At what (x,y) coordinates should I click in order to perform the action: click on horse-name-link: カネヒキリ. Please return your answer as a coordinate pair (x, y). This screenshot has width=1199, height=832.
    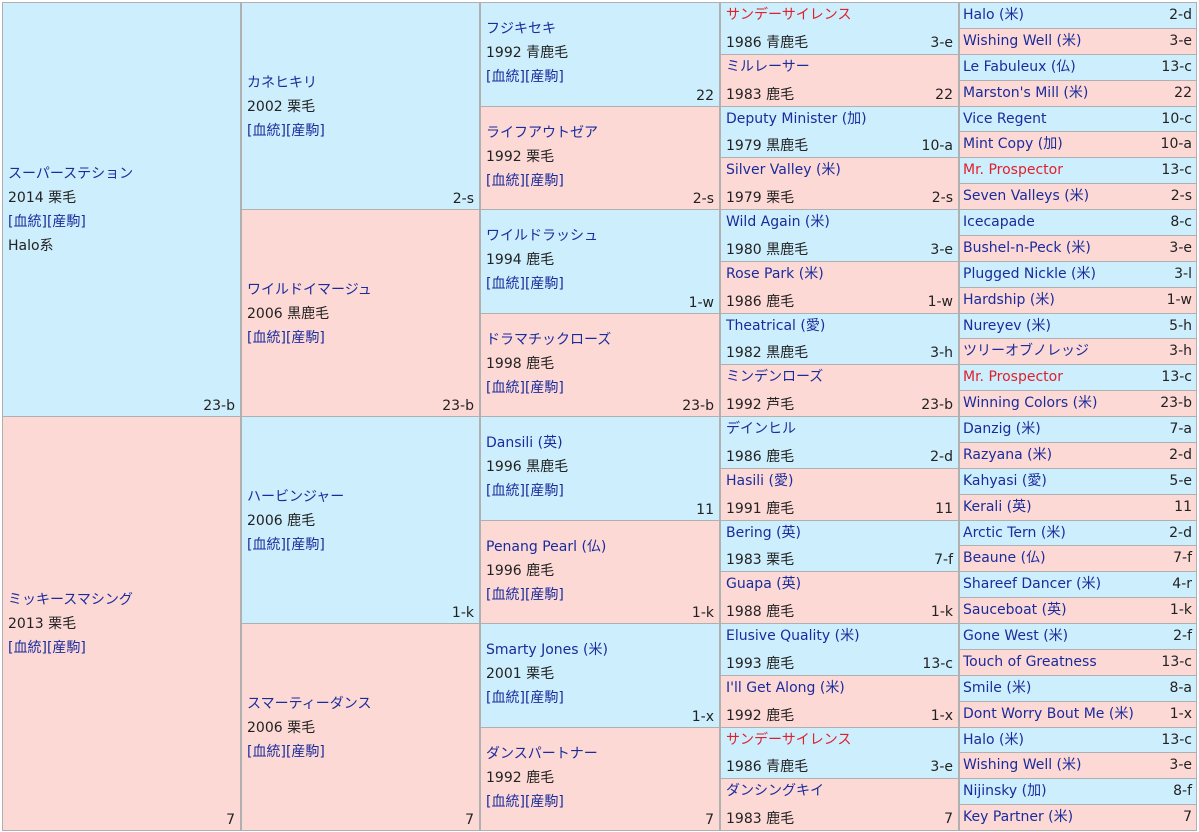
    Looking at the image, I should click on (282, 83).